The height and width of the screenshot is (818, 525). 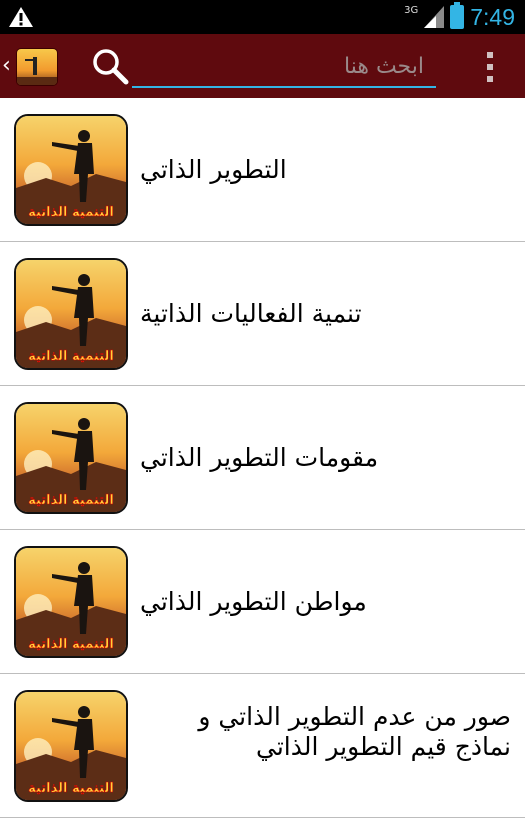 I want to click on search-icon, so click(x=110, y=66).